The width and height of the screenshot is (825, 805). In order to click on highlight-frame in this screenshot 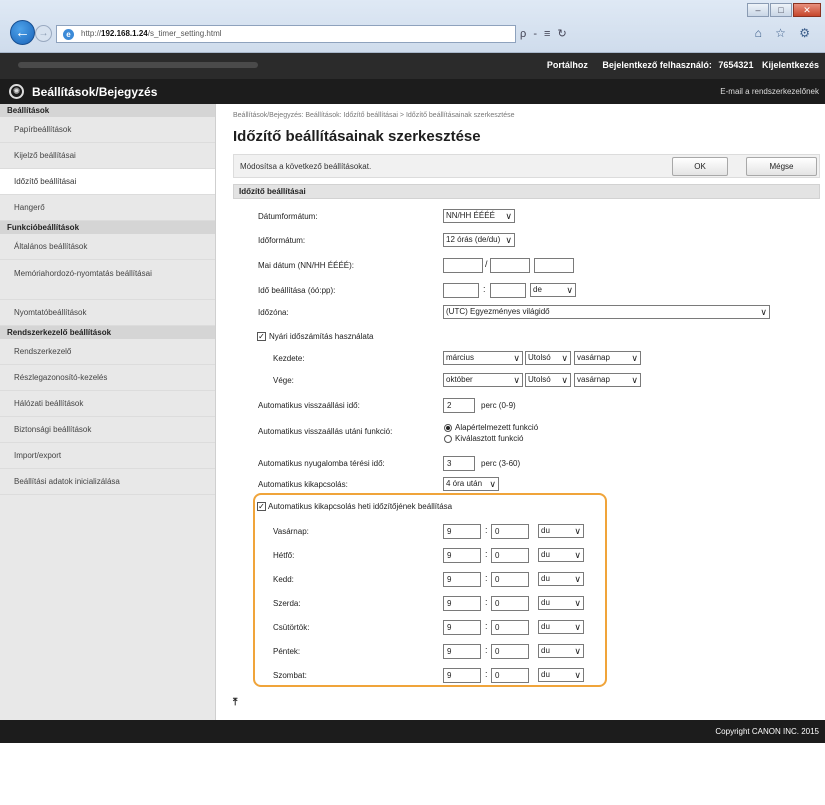, I will do `click(430, 590)`.